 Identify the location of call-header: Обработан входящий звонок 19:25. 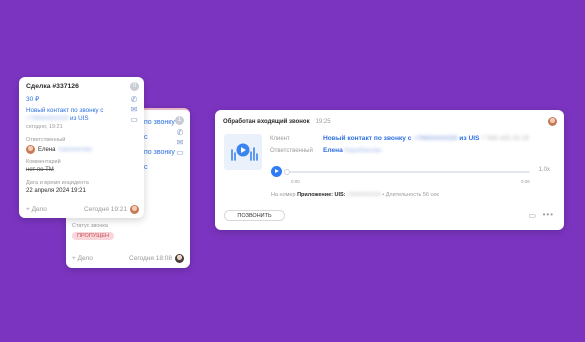
(277, 122).